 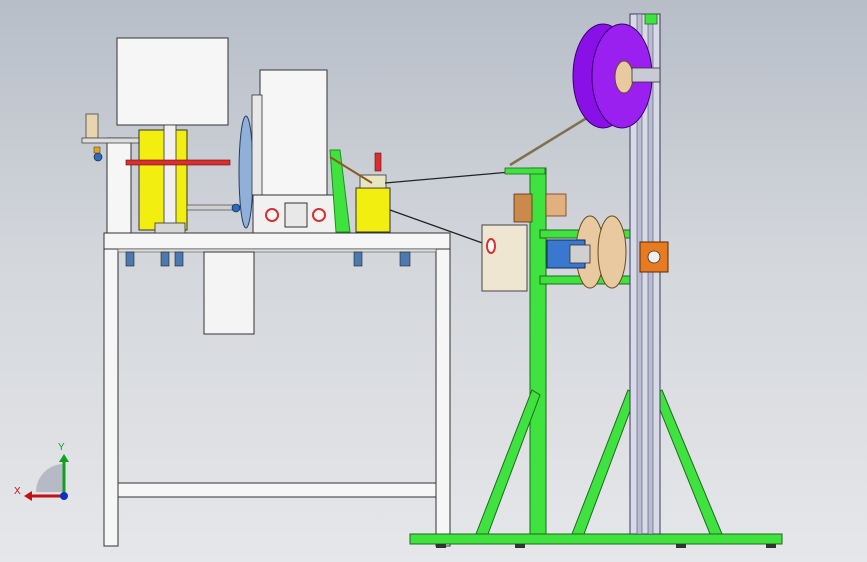 What do you see at coordinates (178, 162) in the screenshot?
I see `red-rod` at bounding box center [178, 162].